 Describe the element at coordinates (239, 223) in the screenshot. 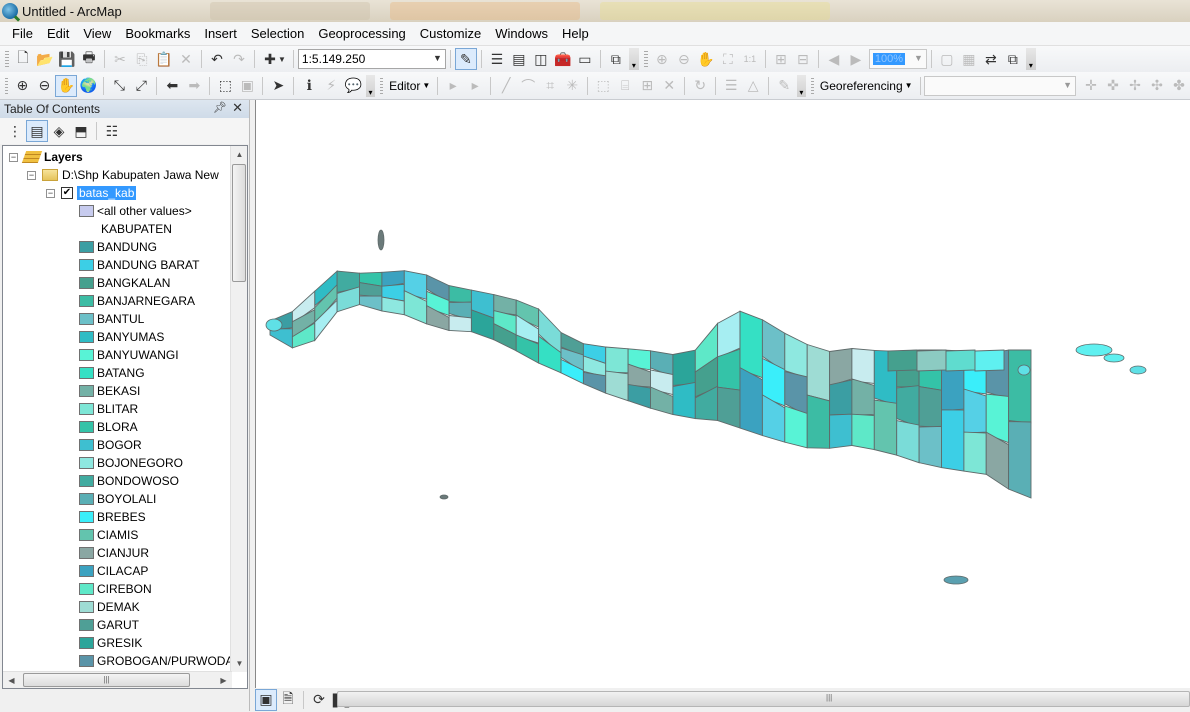

I see `scroll-thumb` at that location.